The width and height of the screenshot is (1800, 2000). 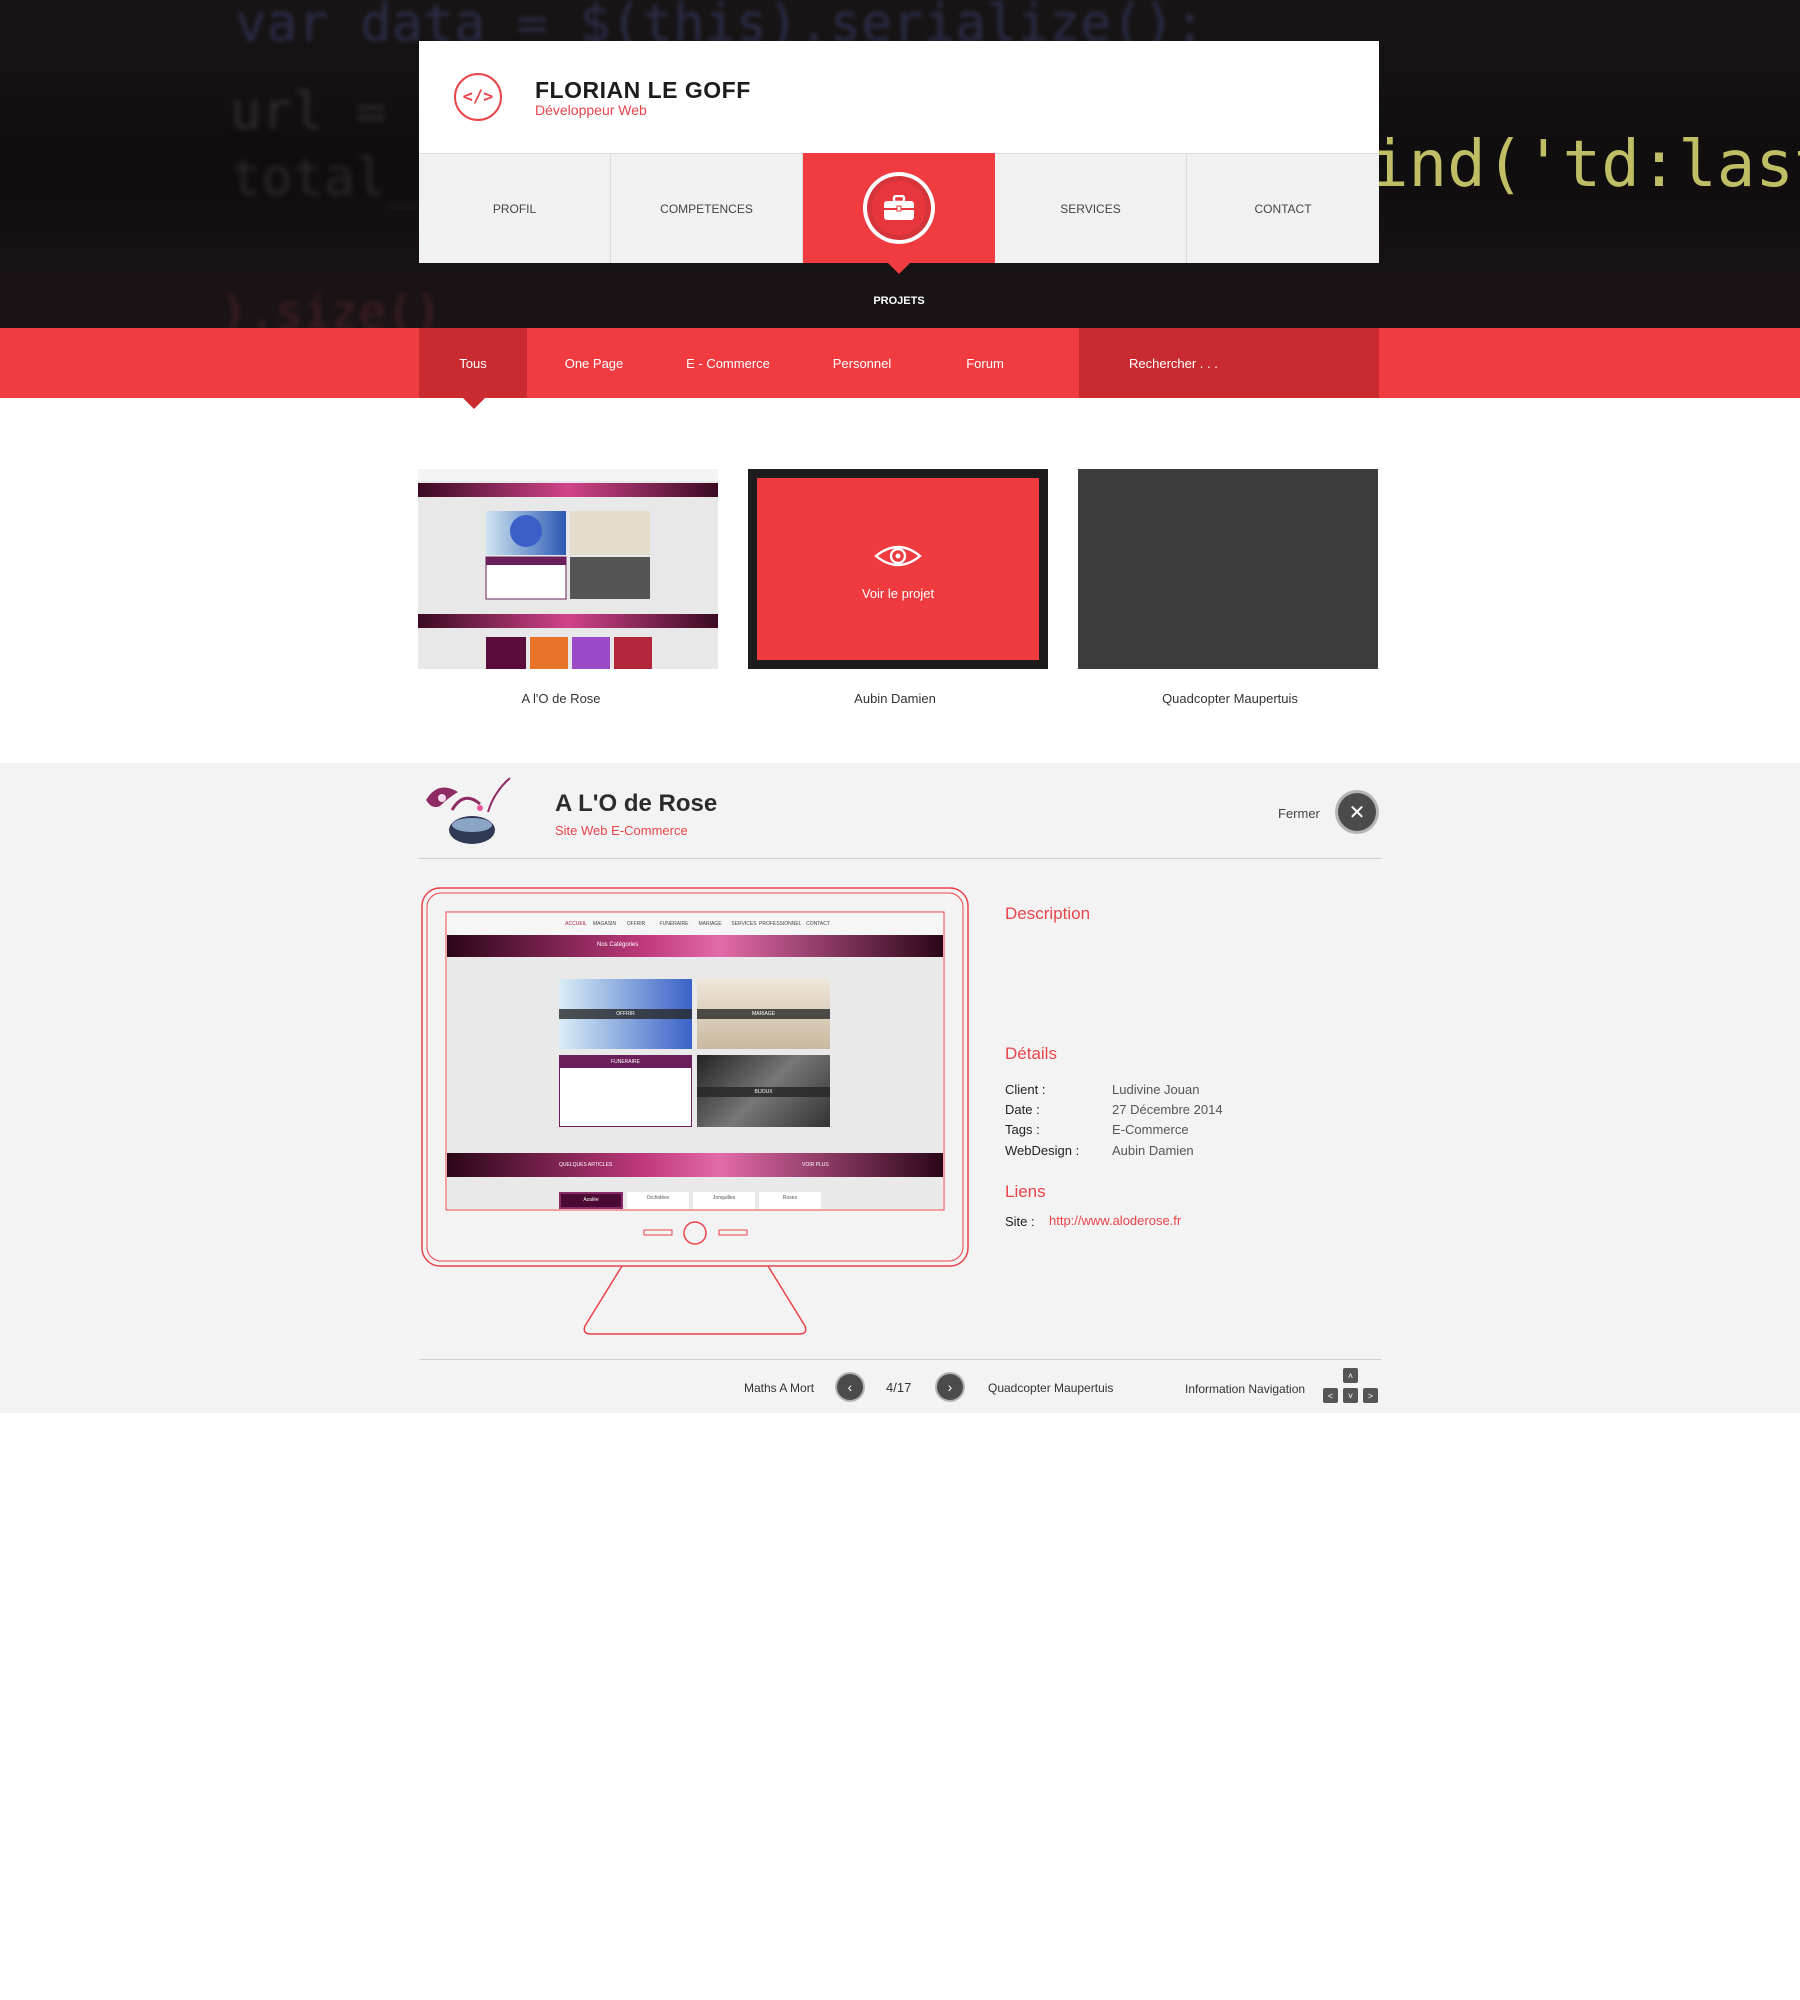 I want to click on project-counter: 4/17, so click(x=899, y=1387).